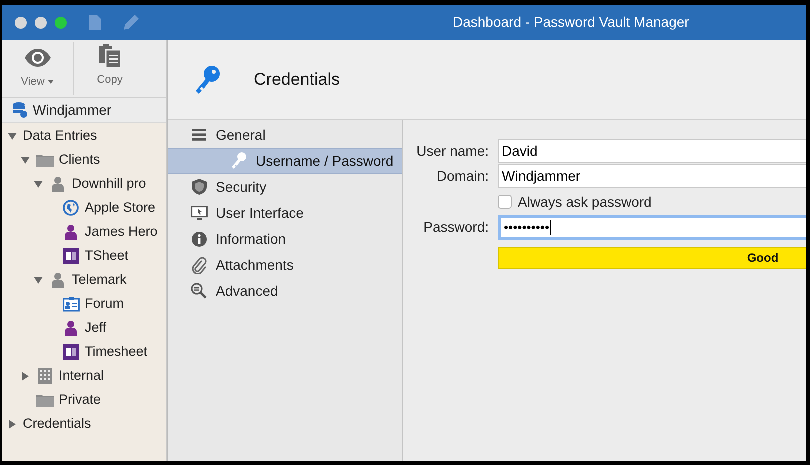 The image size is (810, 465). Describe the element at coordinates (109, 184) in the screenshot. I see `tree-item: Downhill pro` at that location.